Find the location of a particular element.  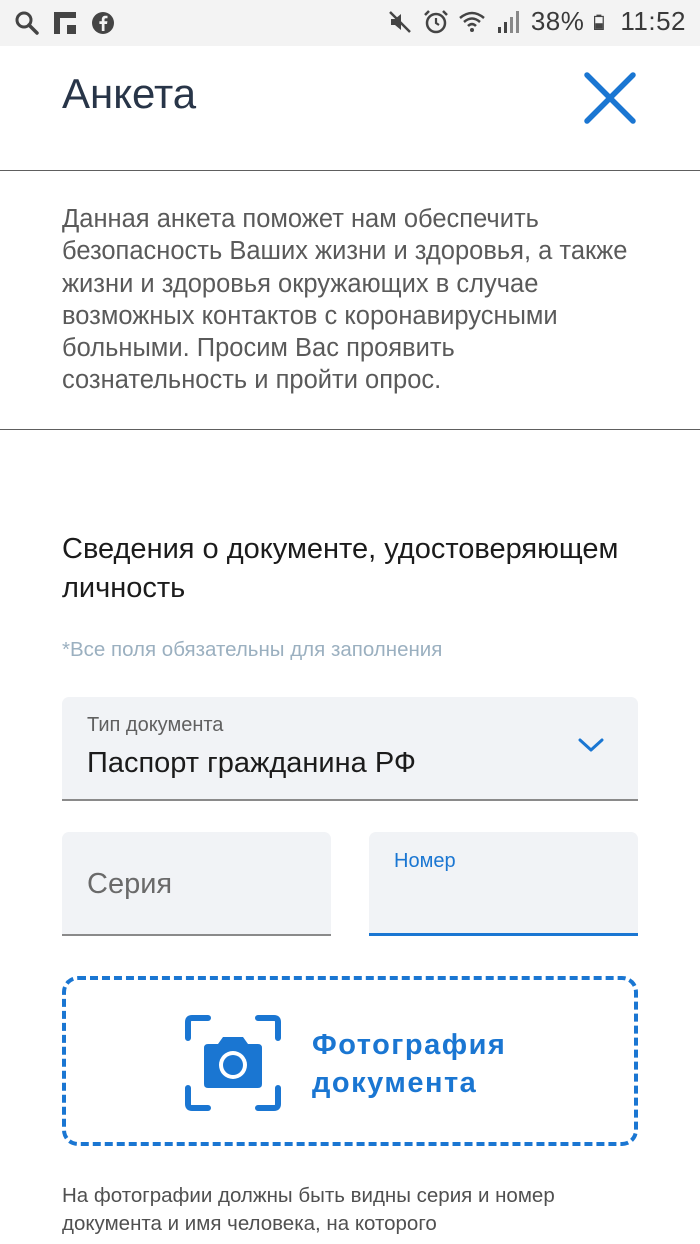

clock: 11:52 is located at coordinates (653, 21).